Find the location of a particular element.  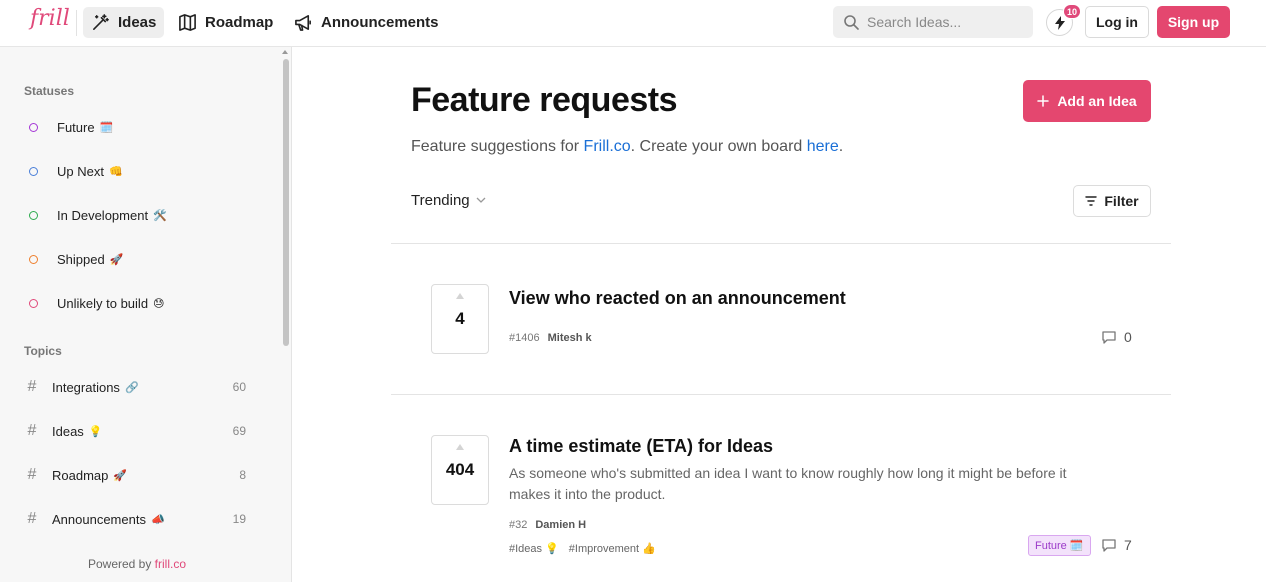

list-divider is located at coordinates (781, 394).